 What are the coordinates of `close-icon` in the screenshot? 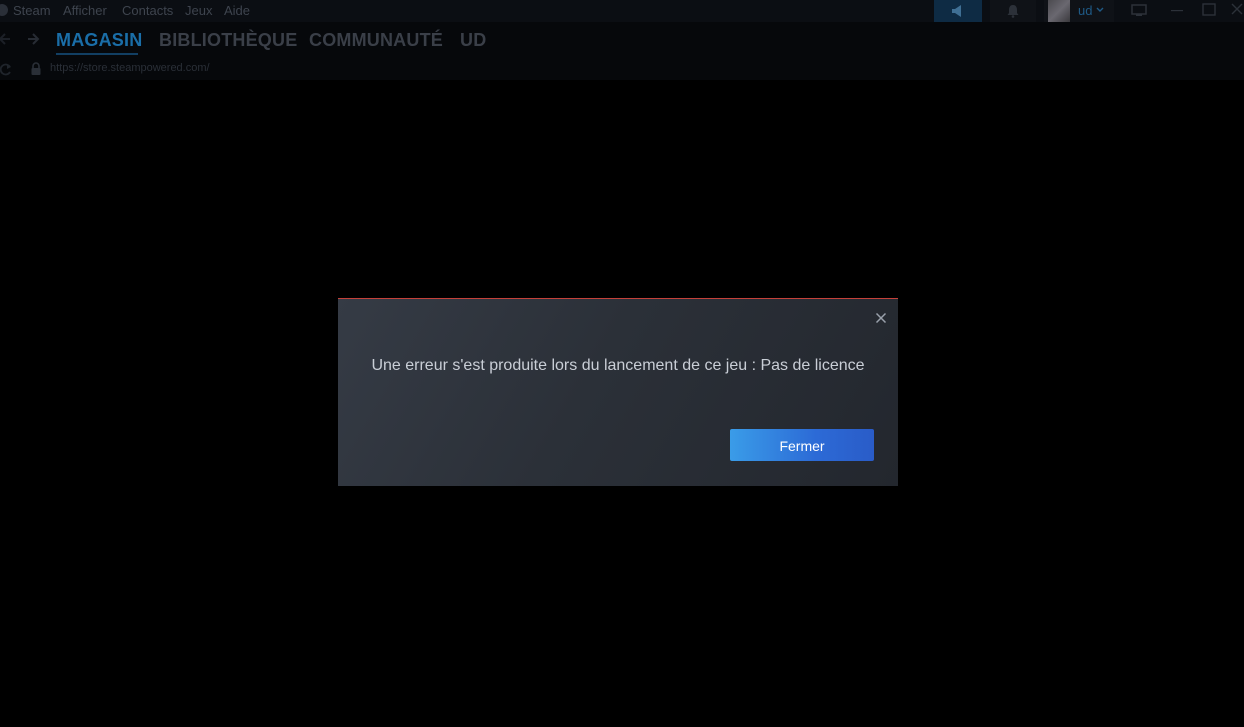 It's located at (881, 318).